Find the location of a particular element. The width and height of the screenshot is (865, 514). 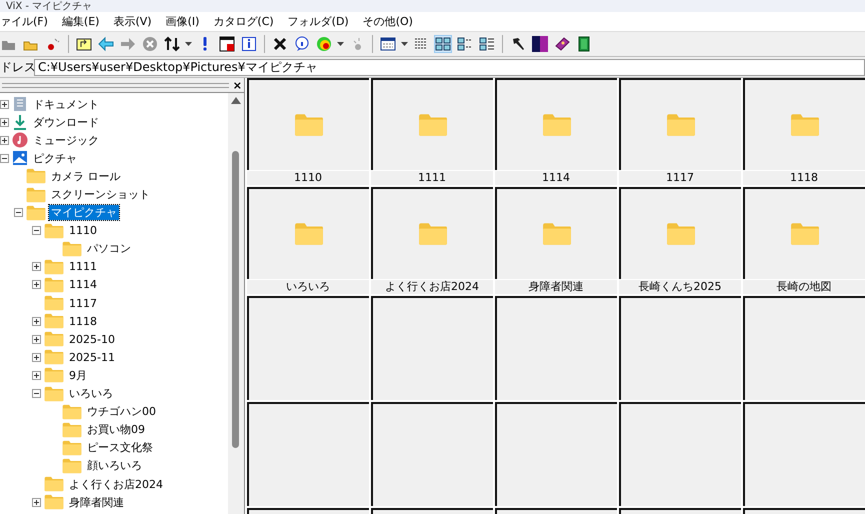

tree-item: ドキュメント is located at coordinates (66, 104).